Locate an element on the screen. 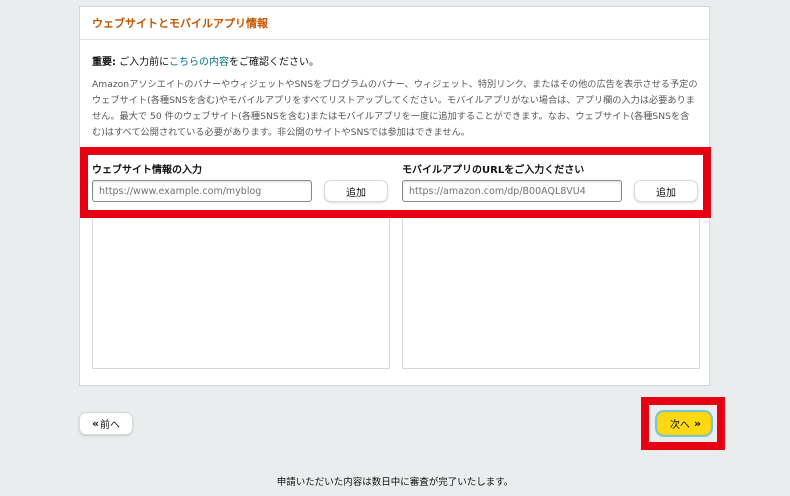  notice-text-post: をご確認ください。 is located at coordinates (273, 62).